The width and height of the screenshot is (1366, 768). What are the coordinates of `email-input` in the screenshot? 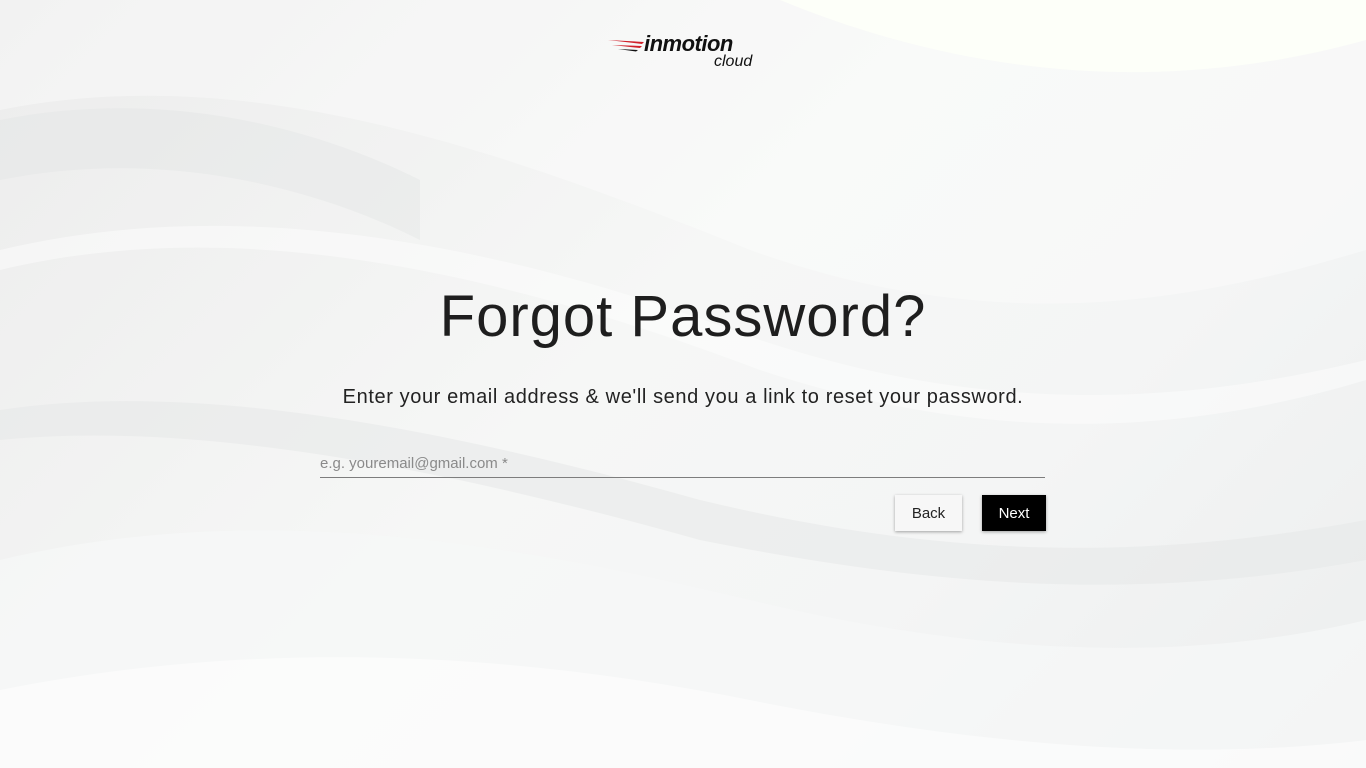 It's located at (682, 463).